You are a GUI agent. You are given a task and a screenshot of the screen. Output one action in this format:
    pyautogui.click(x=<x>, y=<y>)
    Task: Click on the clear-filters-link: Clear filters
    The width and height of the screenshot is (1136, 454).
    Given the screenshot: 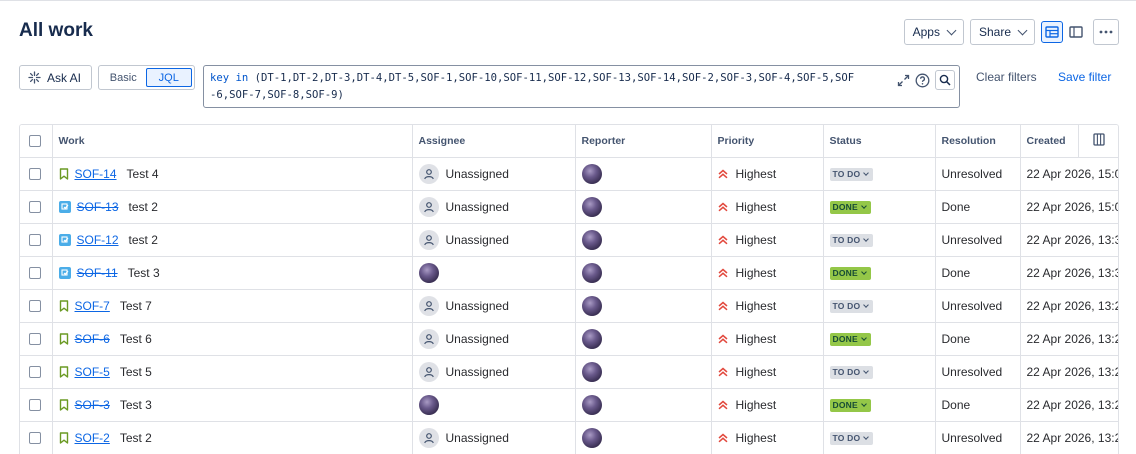 What is the action you would take?
    pyautogui.click(x=1006, y=77)
    